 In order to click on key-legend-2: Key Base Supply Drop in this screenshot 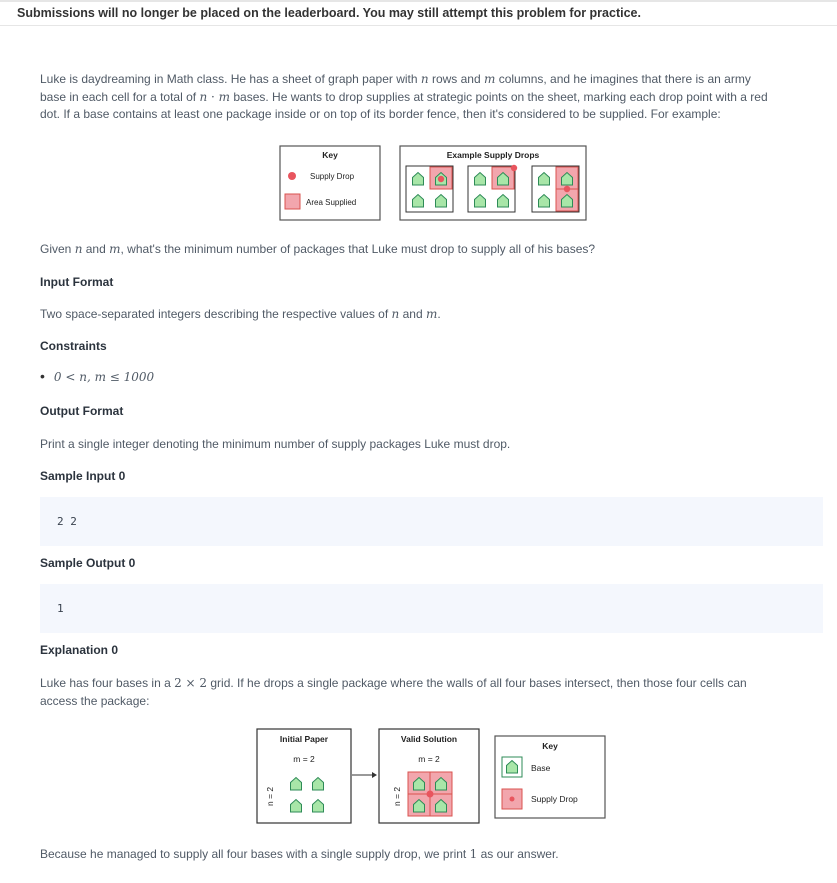, I will do `click(550, 777)`.